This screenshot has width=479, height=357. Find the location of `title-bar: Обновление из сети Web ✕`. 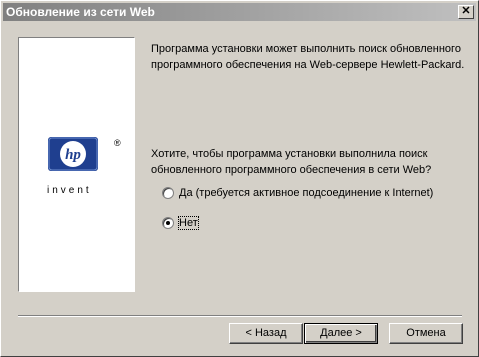

title-bar: Обновление из сети Web ✕ is located at coordinates (239, 12).